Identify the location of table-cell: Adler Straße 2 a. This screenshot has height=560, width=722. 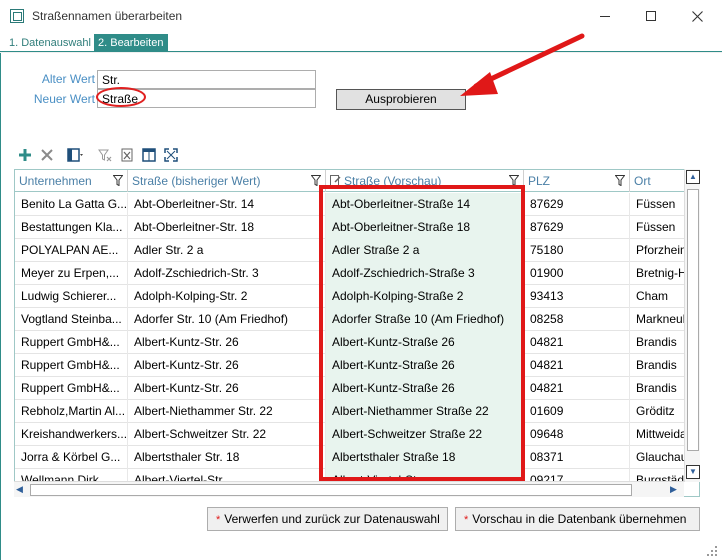
(425, 250).